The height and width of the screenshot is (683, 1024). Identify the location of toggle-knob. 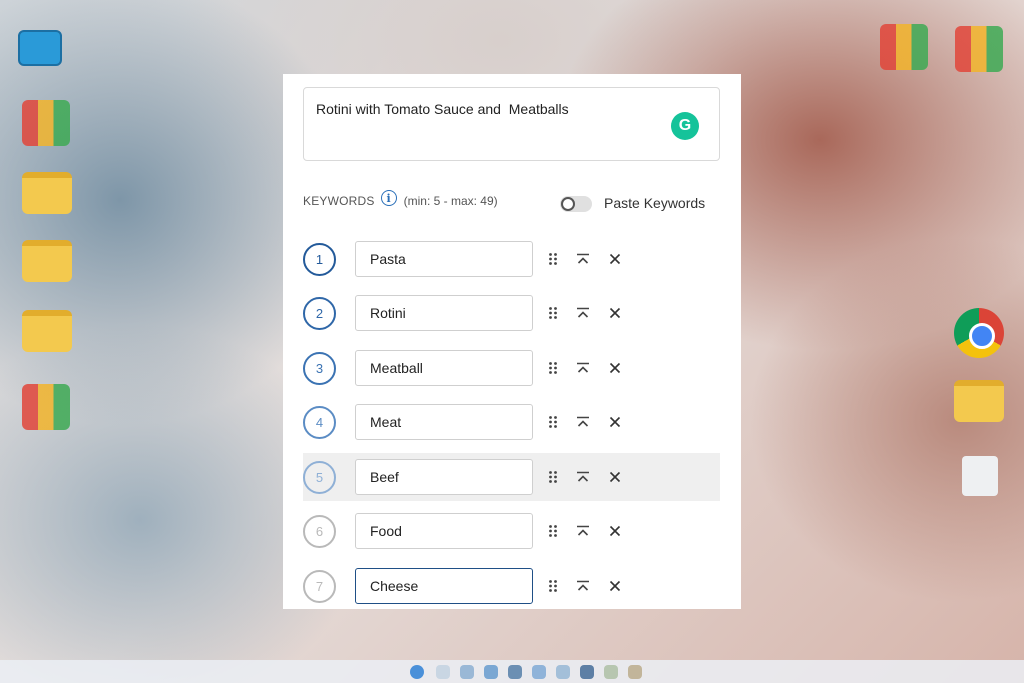
(568, 204).